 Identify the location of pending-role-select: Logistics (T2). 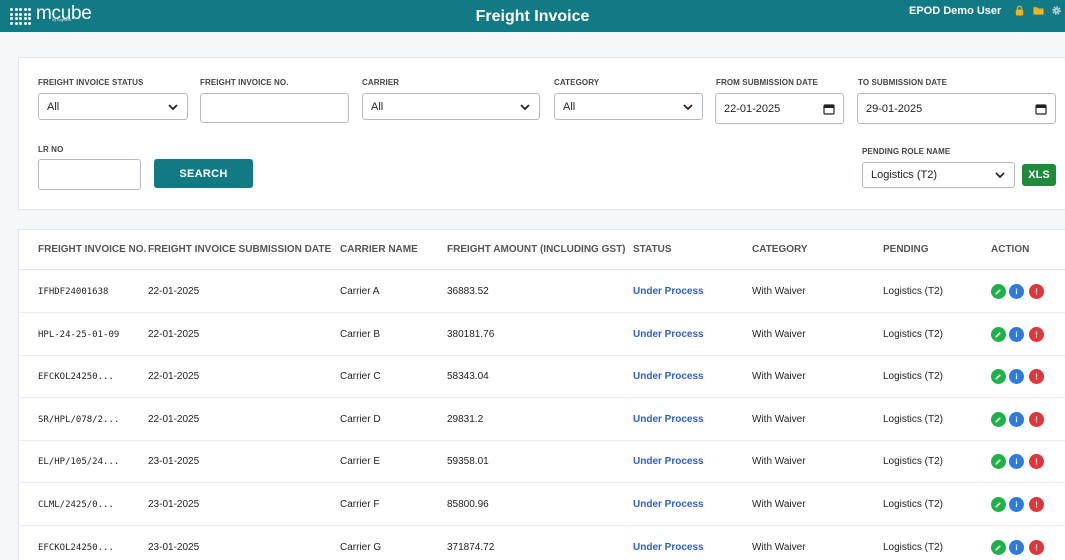
(938, 175).